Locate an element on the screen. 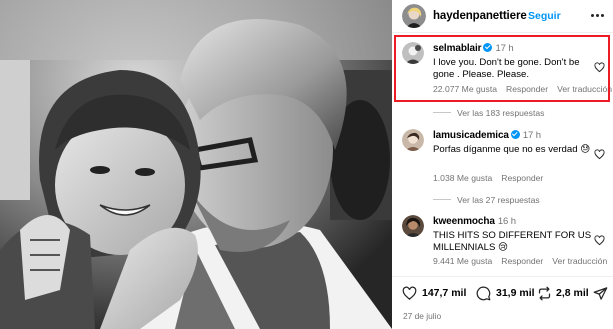 The height and width of the screenshot is (329, 613). view-replies-link: Ver las 27 respuestas is located at coordinates (486, 200).